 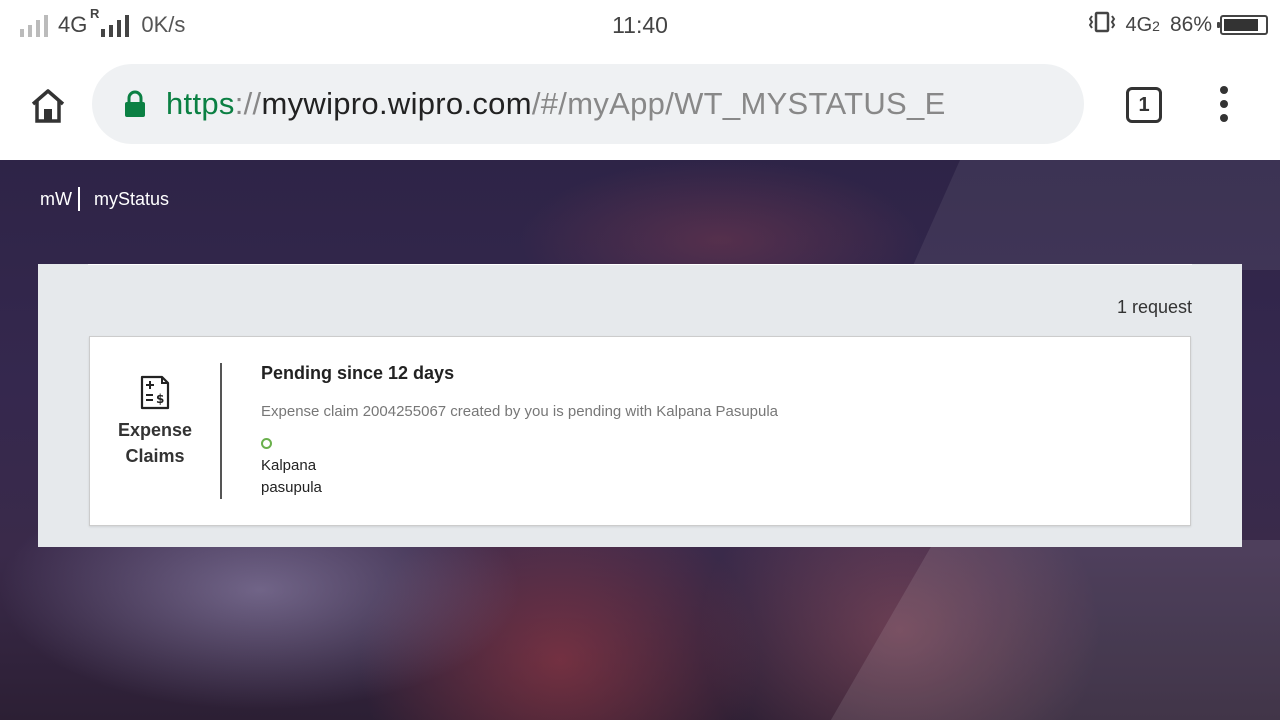 What do you see at coordinates (1190, 24) in the screenshot?
I see `battery-percent: 86%` at bounding box center [1190, 24].